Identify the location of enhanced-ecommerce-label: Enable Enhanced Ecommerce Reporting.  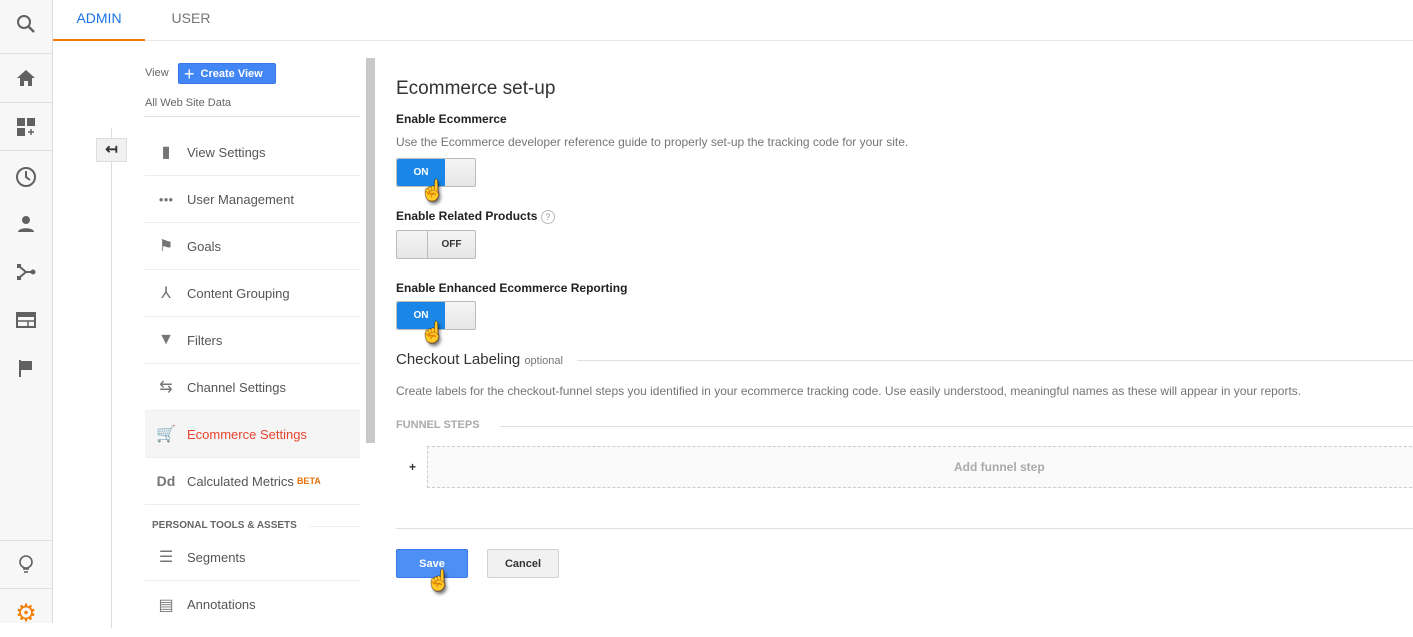
(512, 288).